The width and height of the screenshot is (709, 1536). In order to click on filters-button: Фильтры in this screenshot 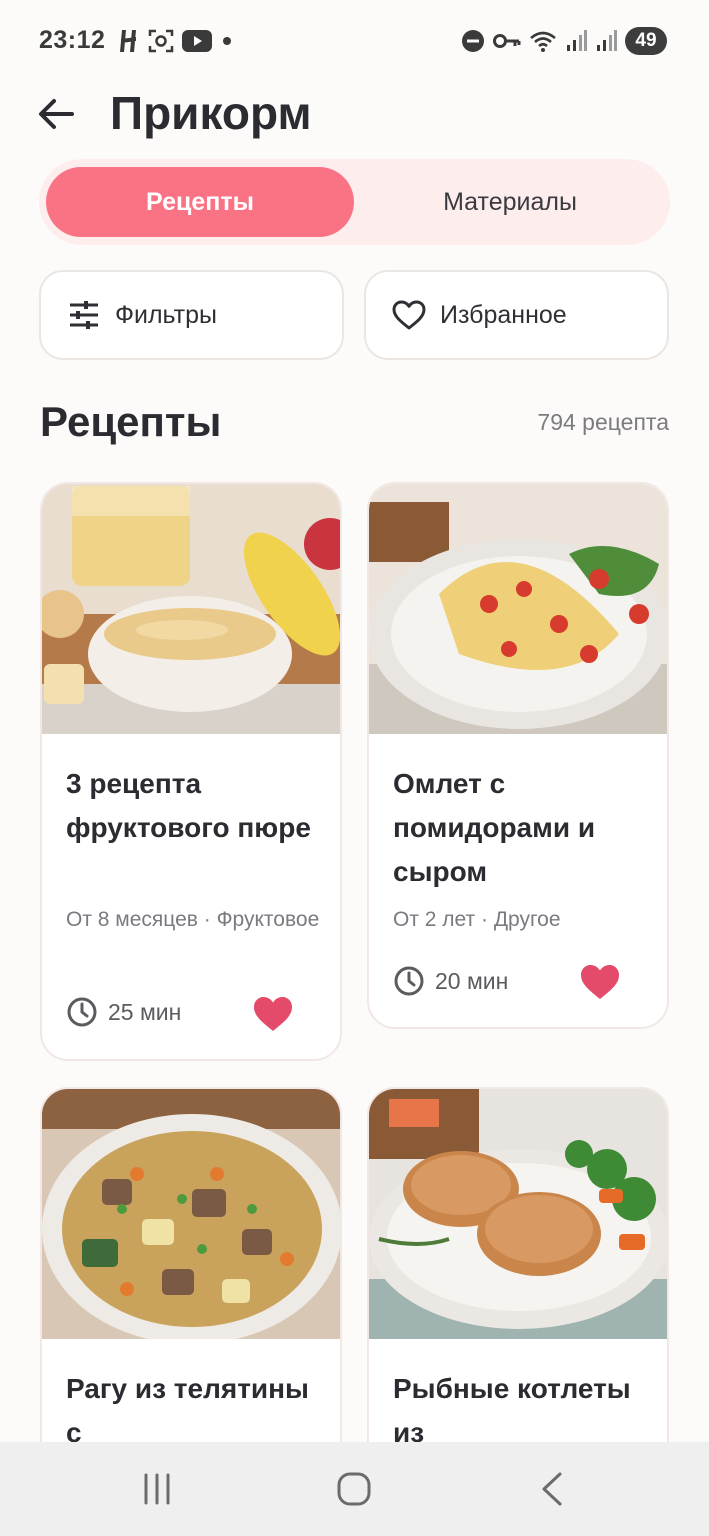, I will do `click(191, 315)`.